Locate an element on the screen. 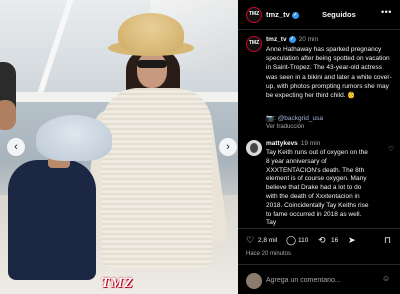 The image size is (400, 294). share-send-icon: ➤ is located at coordinates (352, 240).